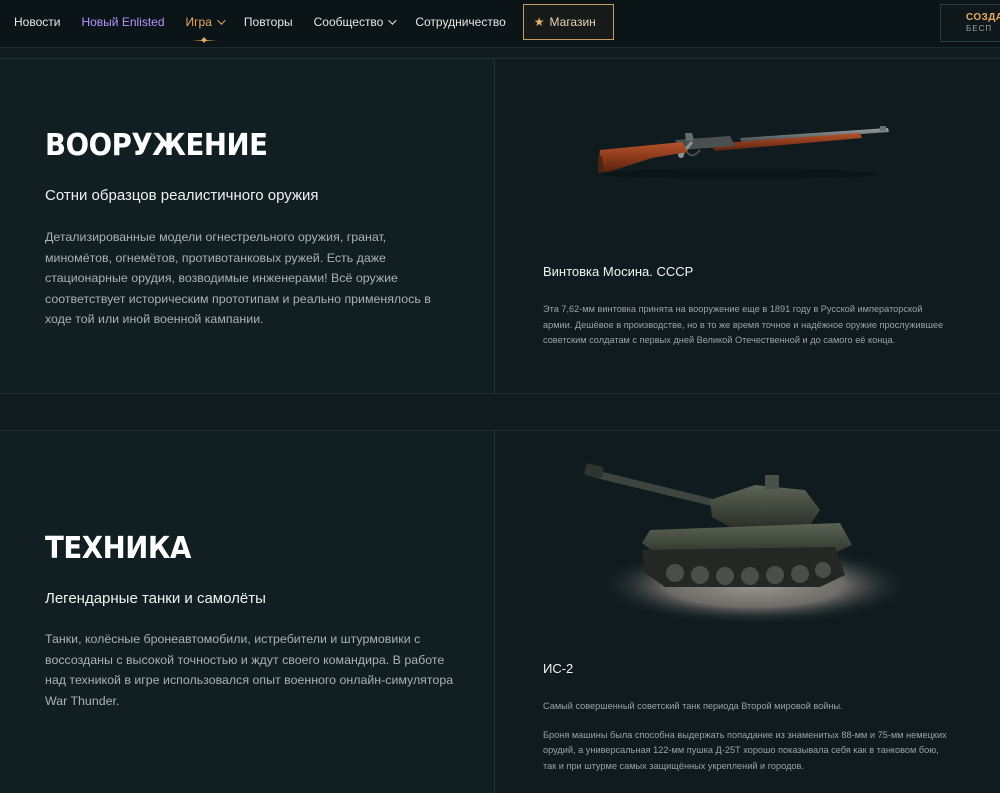 This screenshot has width=1000, height=793. I want to click on nav-replays: Повторы, so click(268, 22).